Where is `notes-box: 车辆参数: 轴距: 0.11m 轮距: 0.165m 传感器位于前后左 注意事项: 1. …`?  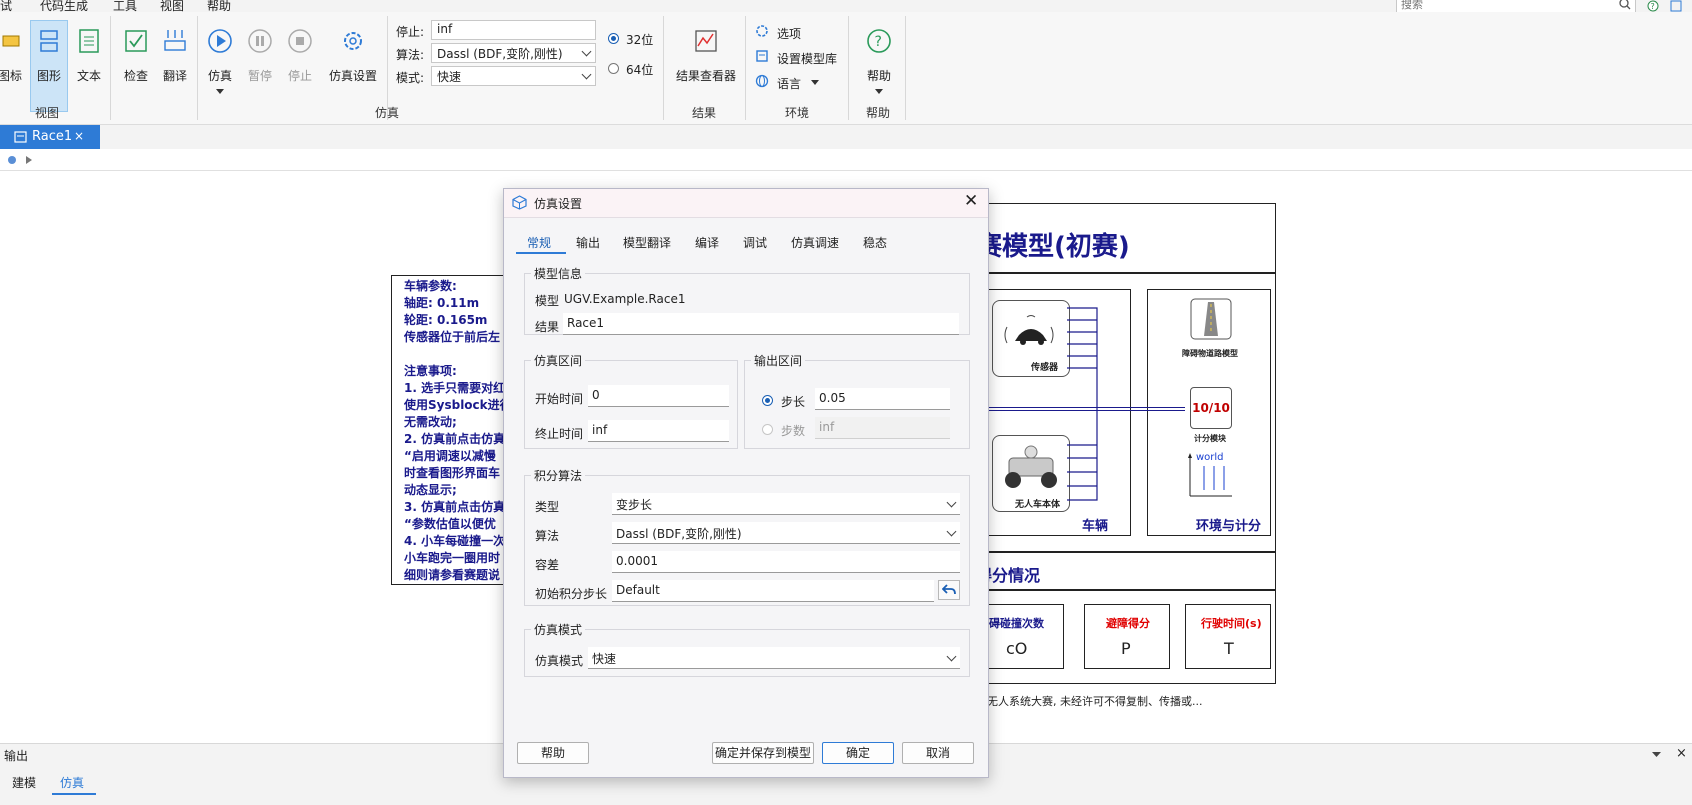 notes-box: 车辆参数: 轴距: 0.11m 轮距: 0.165m 传感器位于前后左 注意事项: 1. … is located at coordinates (451, 430).